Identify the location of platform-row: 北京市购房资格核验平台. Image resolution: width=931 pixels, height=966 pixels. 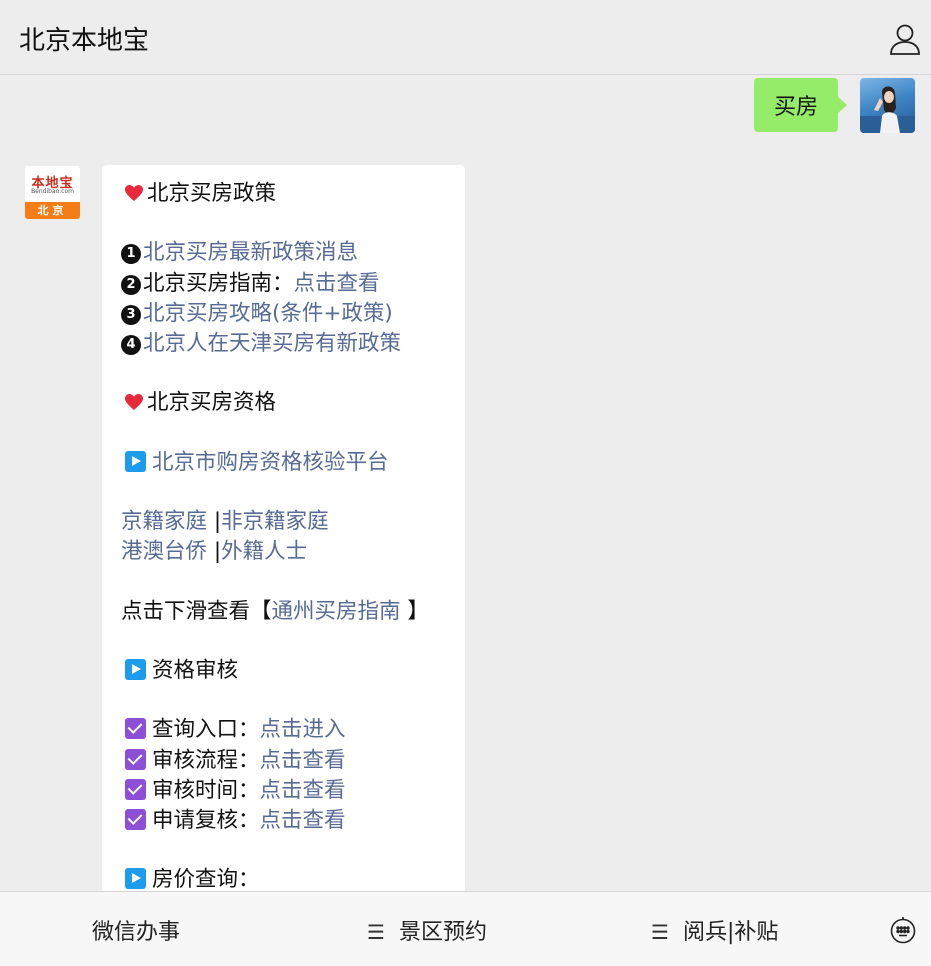
(288, 463).